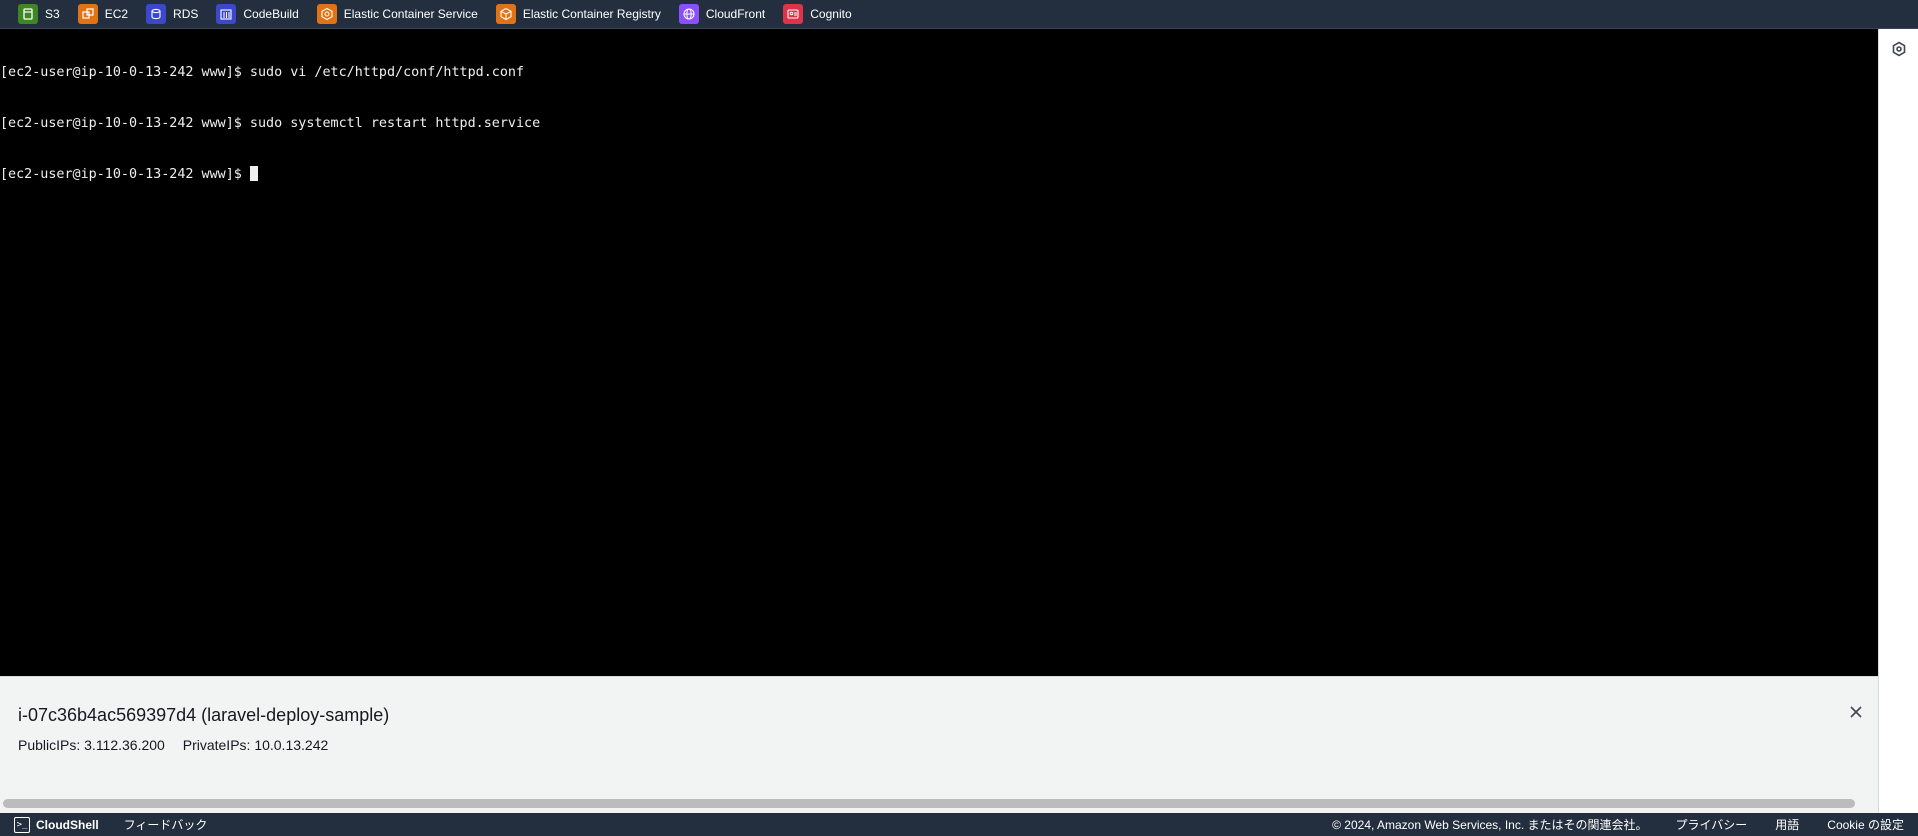 This screenshot has width=1918, height=836. What do you see at coordinates (103, 14) in the screenshot?
I see `favorite-ec2: EC2` at bounding box center [103, 14].